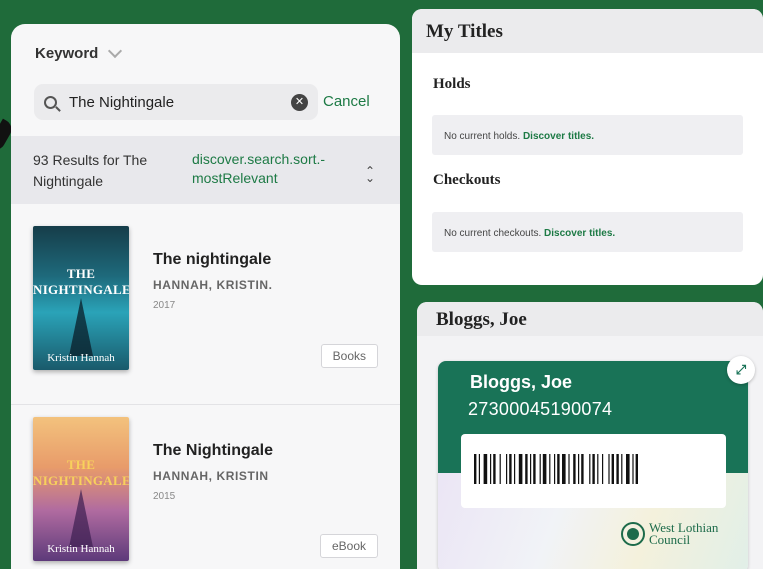  Describe the element at coordinates (467, 180) in the screenshot. I see `checkouts-heading: Checkouts` at that location.